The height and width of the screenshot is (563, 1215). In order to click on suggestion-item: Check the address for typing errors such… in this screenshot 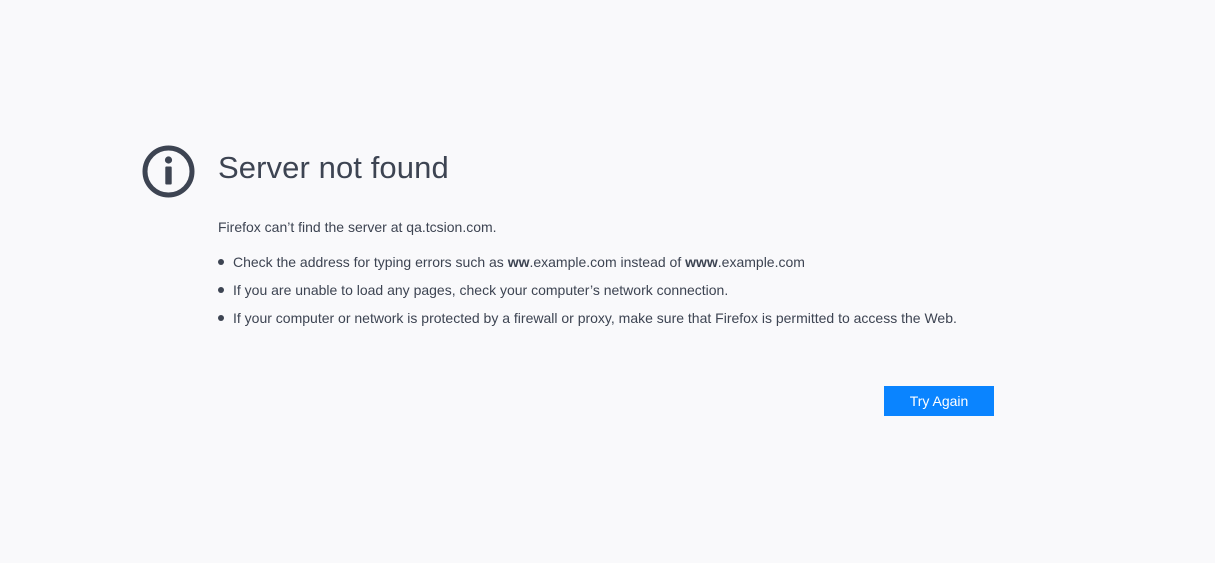, I will do `click(608, 262)`.